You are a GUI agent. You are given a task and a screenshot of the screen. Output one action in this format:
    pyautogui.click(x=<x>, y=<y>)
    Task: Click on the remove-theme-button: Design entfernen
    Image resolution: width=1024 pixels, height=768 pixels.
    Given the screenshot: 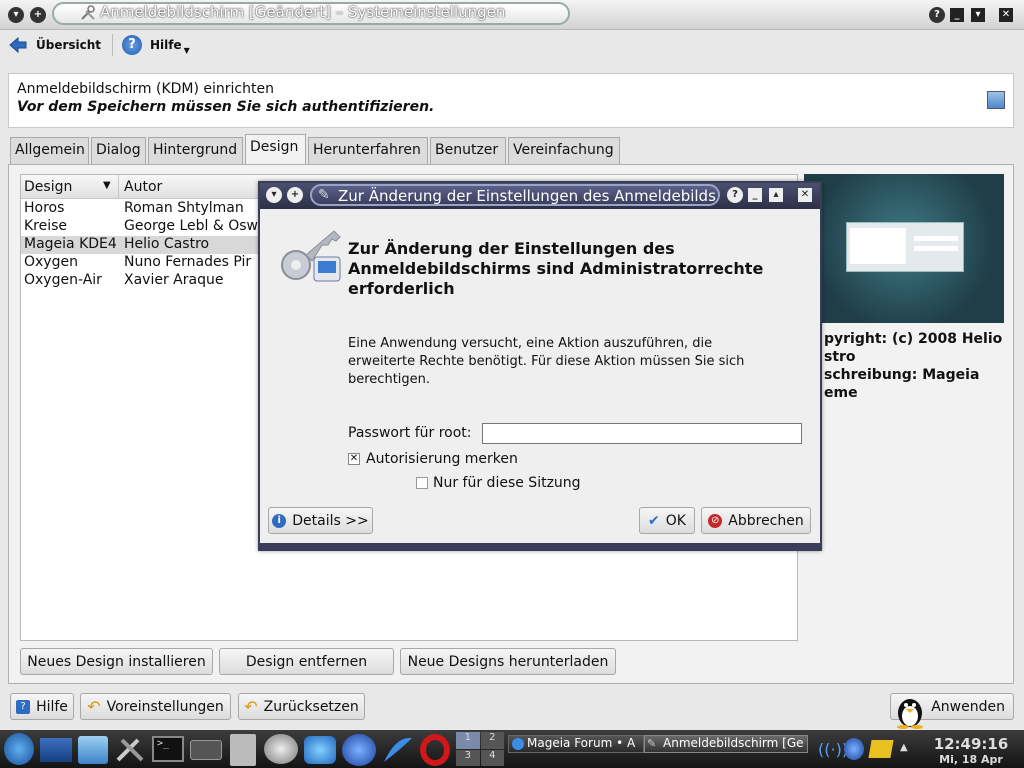 What is the action you would take?
    pyautogui.click(x=306, y=661)
    